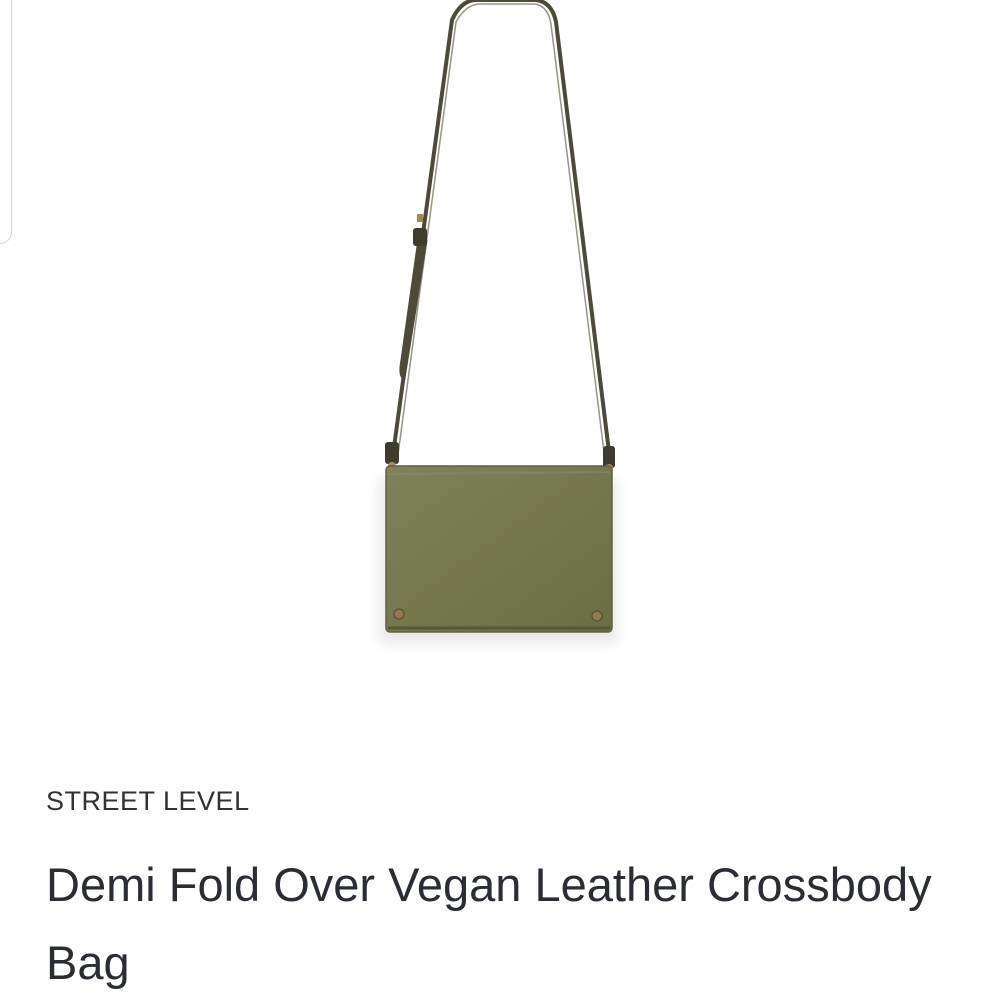  I want to click on strap-ring, so click(420, 218).